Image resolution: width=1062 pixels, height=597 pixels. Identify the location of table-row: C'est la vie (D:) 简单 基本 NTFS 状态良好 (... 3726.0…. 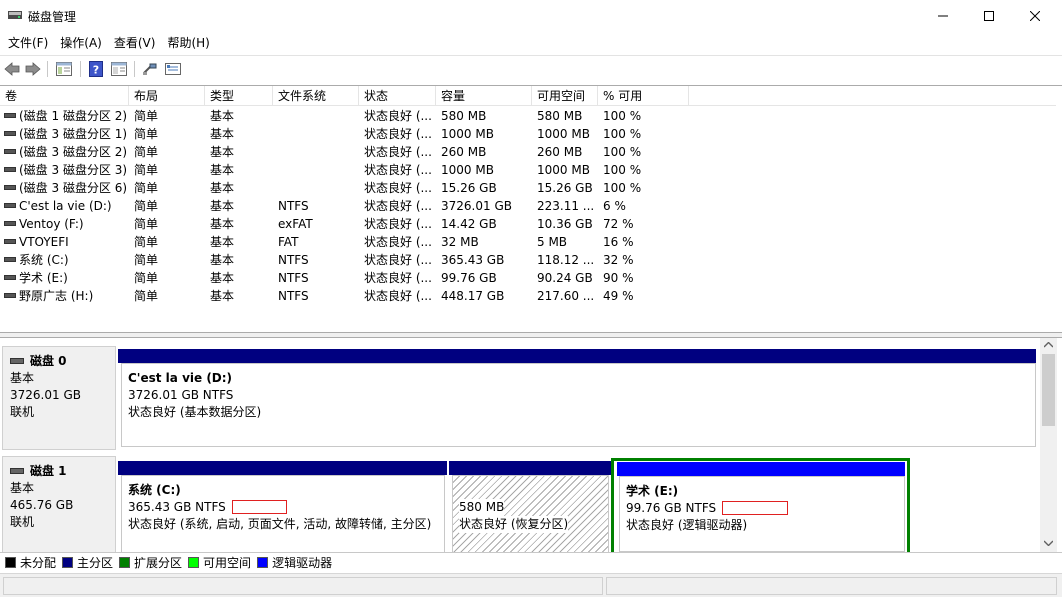
(528, 206).